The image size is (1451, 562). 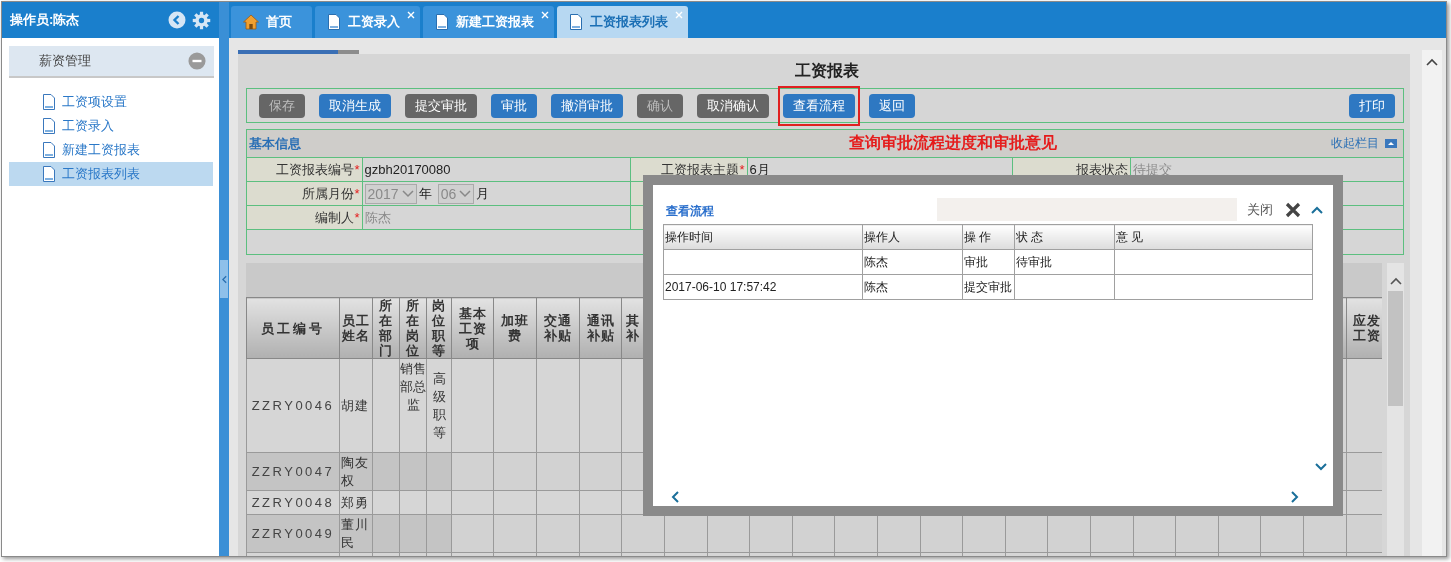 I want to click on field-value: gzbh20170080, so click(x=496, y=170).